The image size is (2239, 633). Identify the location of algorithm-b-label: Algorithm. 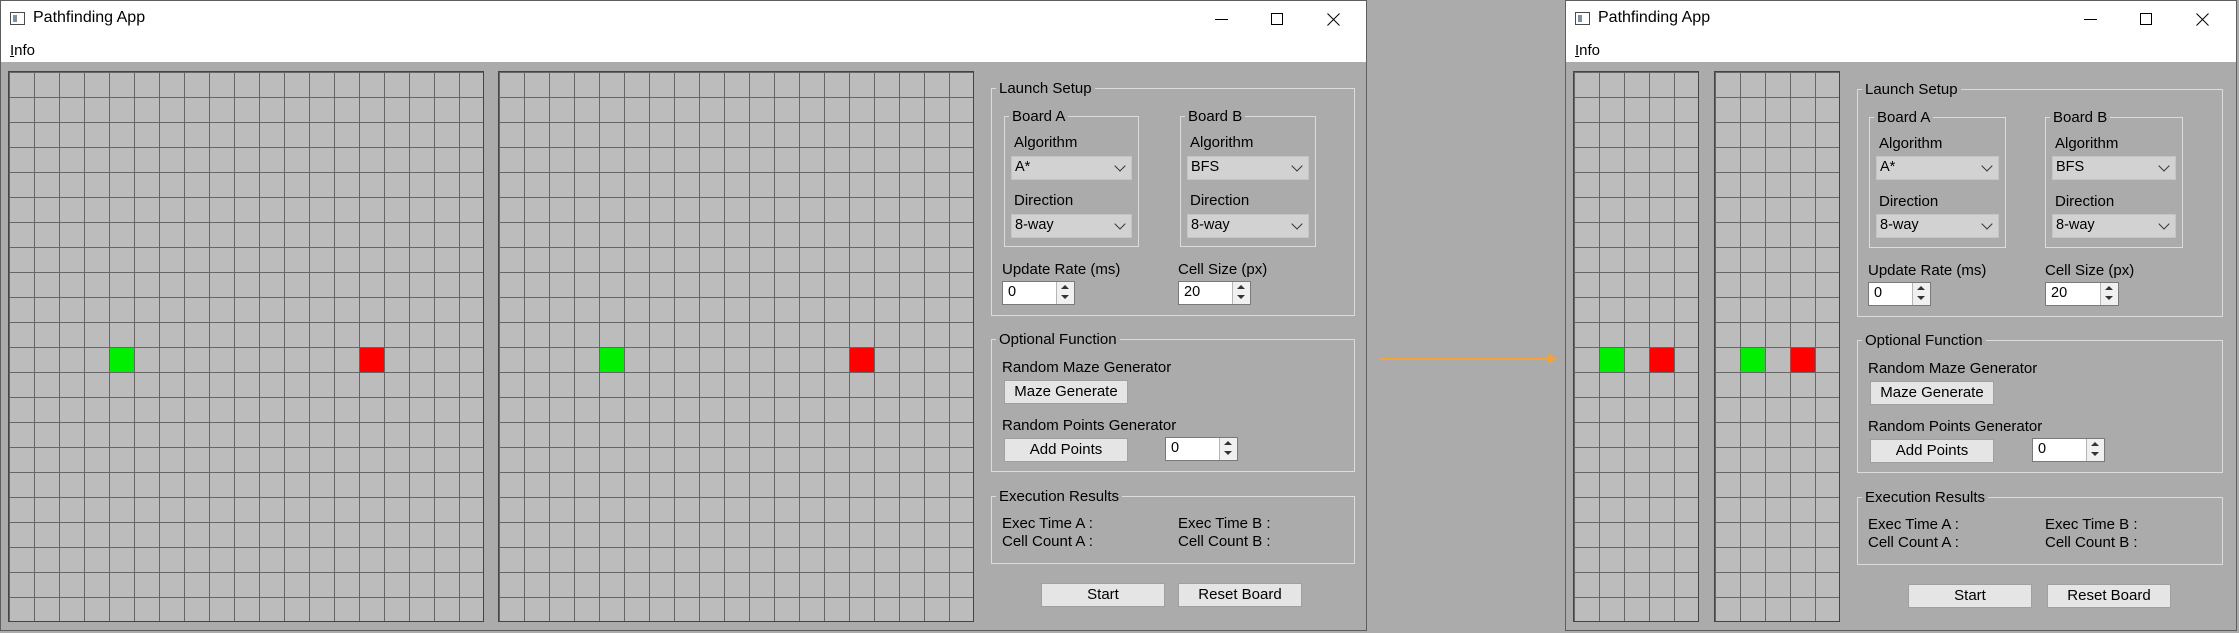
(1222, 142).